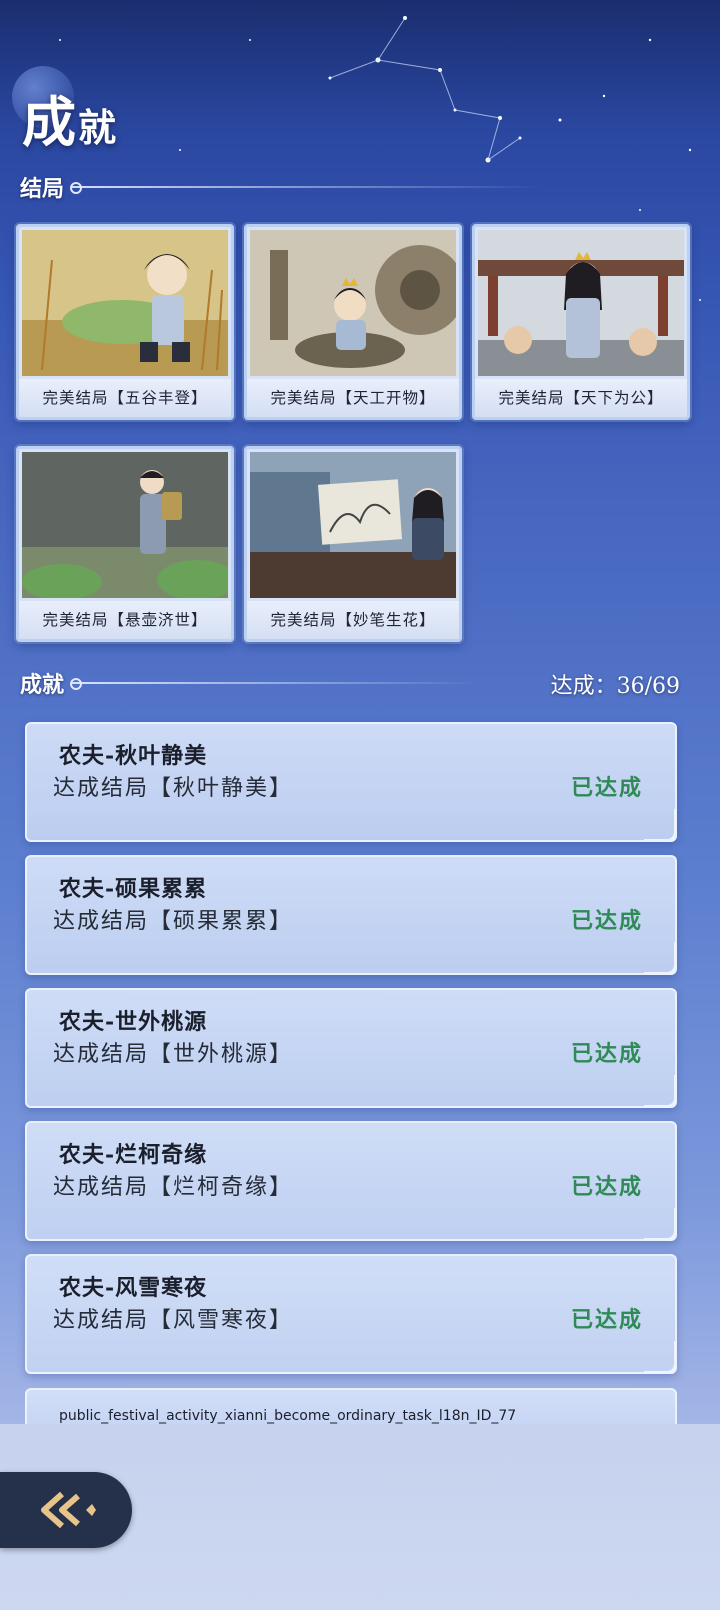  Describe the element at coordinates (173, 1054) in the screenshot. I see `achievement-desc: 达成结局【世外桃源】` at that location.